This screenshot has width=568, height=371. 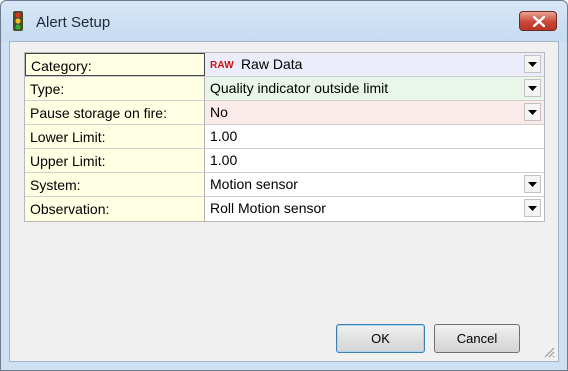 What do you see at coordinates (115, 184) in the screenshot?
I see `system-label: System:` at bounding box center [115, 184].